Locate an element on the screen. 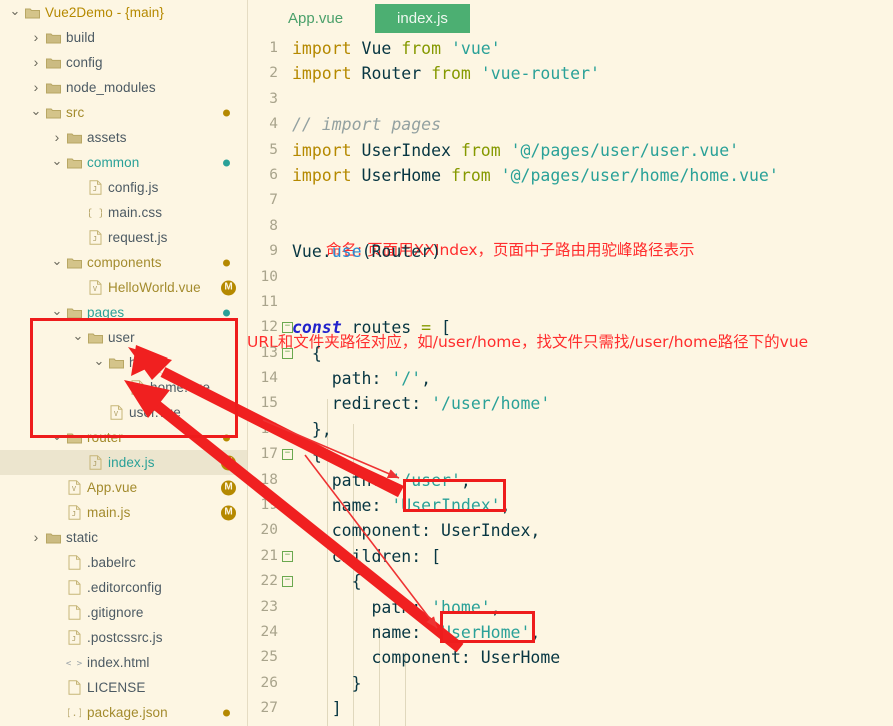 This screenshot has height=726, width=893. code-line: 4 // import pages is located at coordinates (570, 124).